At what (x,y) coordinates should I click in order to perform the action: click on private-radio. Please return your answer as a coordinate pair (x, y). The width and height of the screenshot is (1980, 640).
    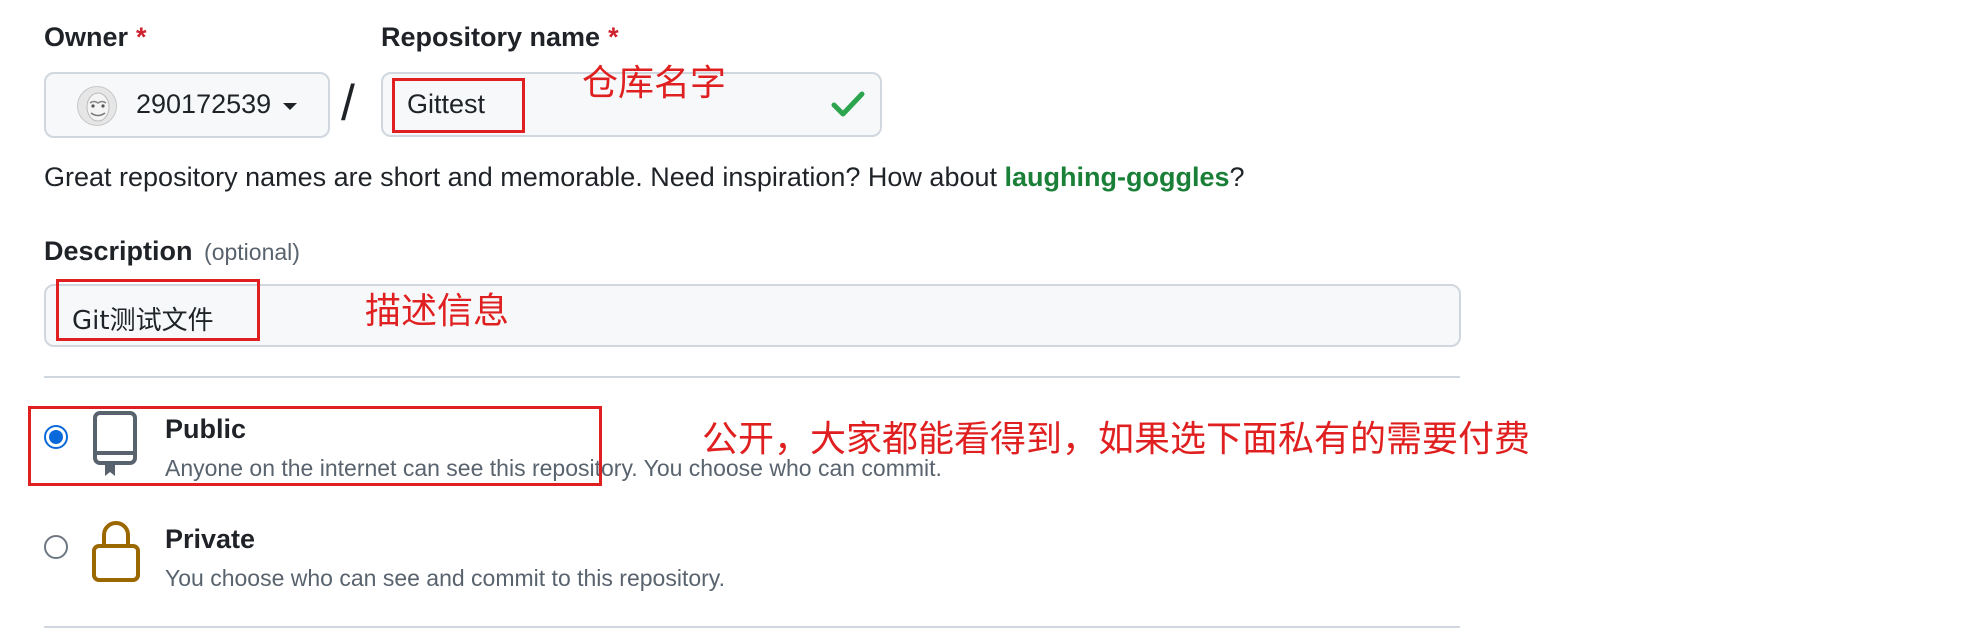
    Looking at the image, I should click on (56, 547).